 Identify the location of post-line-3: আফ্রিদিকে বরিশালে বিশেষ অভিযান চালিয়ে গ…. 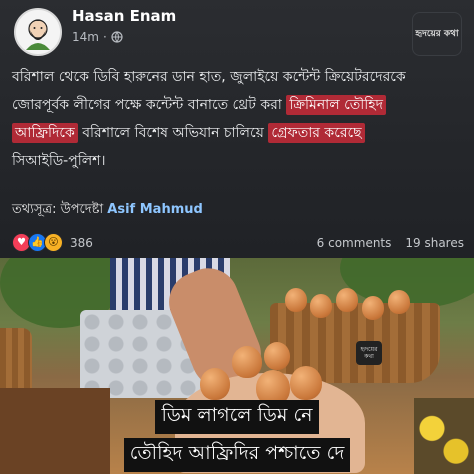
(237, 133).